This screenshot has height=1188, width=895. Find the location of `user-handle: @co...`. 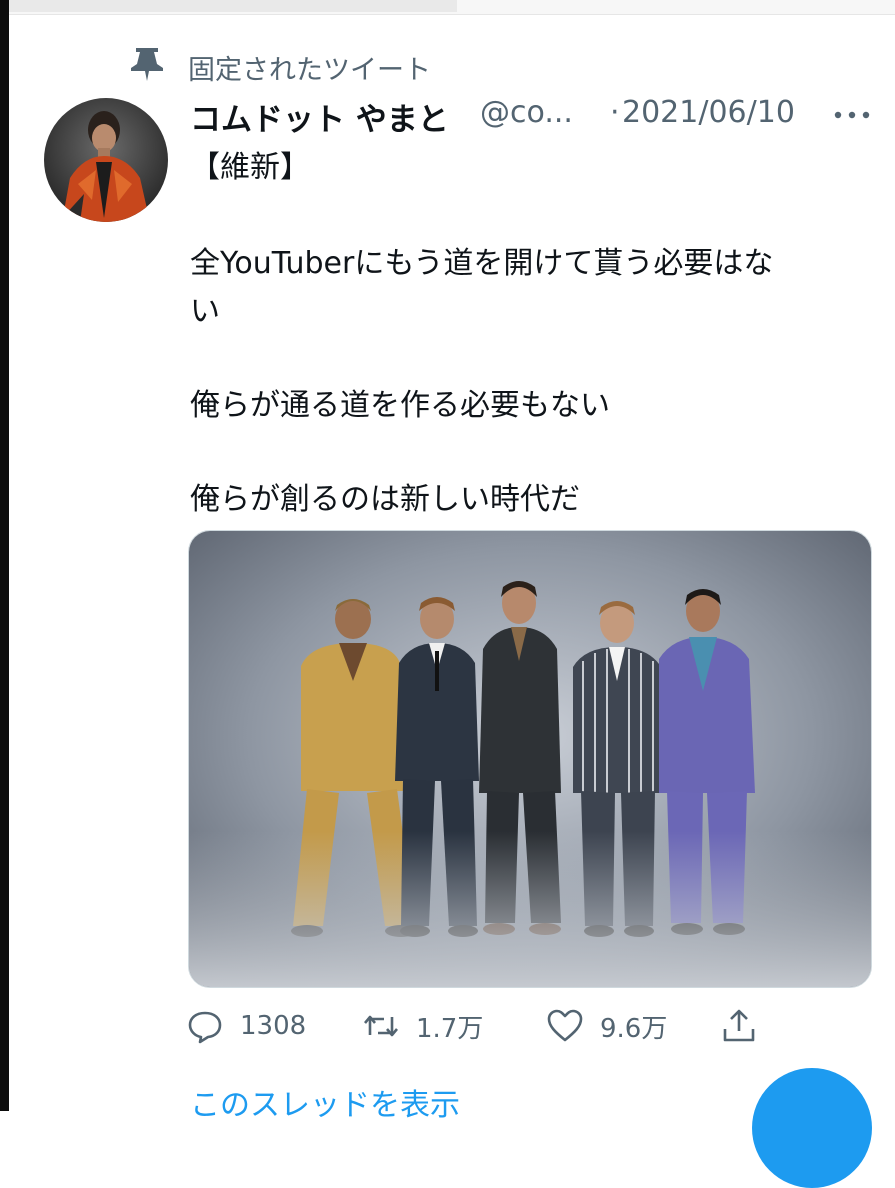

user-handle: @co... is located at coordinates (526, 112).